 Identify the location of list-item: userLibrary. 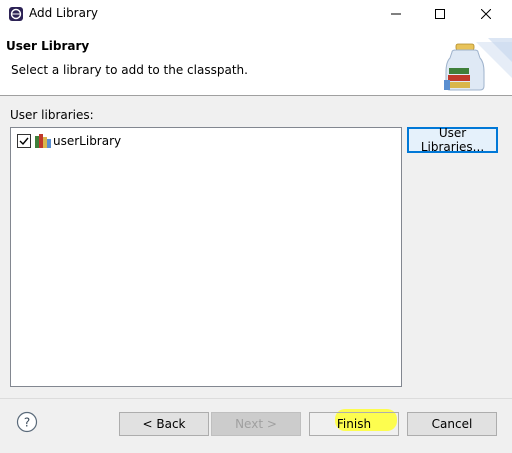
(69, 141).